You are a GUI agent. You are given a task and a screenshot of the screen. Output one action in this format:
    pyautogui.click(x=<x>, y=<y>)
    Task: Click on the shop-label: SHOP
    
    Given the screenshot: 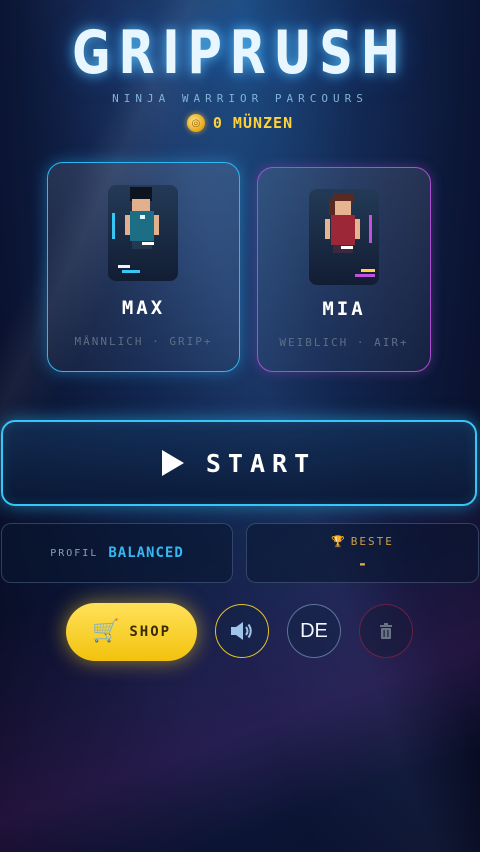 What is the action you would take?
    pyautogui.click(x=150, y=632)
    